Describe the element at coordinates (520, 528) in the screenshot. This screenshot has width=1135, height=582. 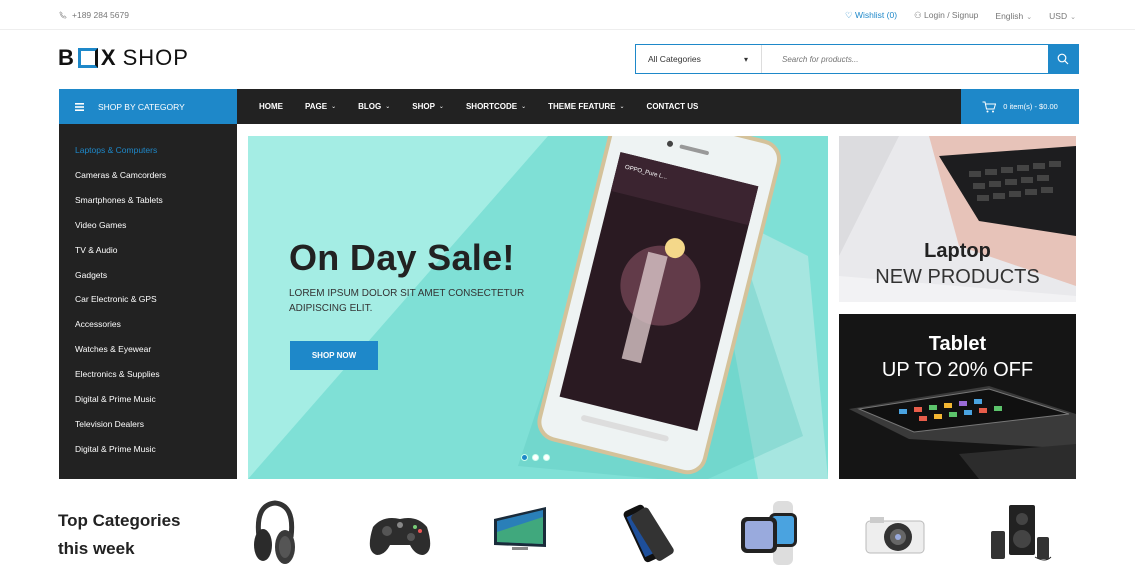
I see `tv-icon` at that location.